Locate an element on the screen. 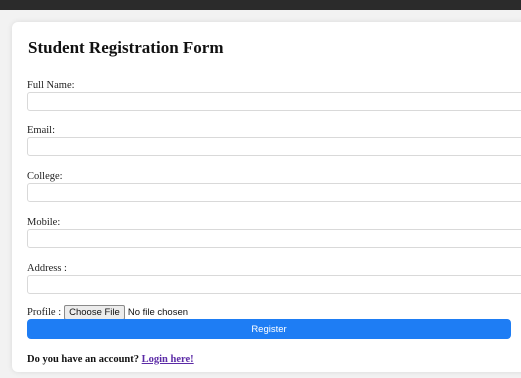  college-label: College: is located at coordinates (45, 176).